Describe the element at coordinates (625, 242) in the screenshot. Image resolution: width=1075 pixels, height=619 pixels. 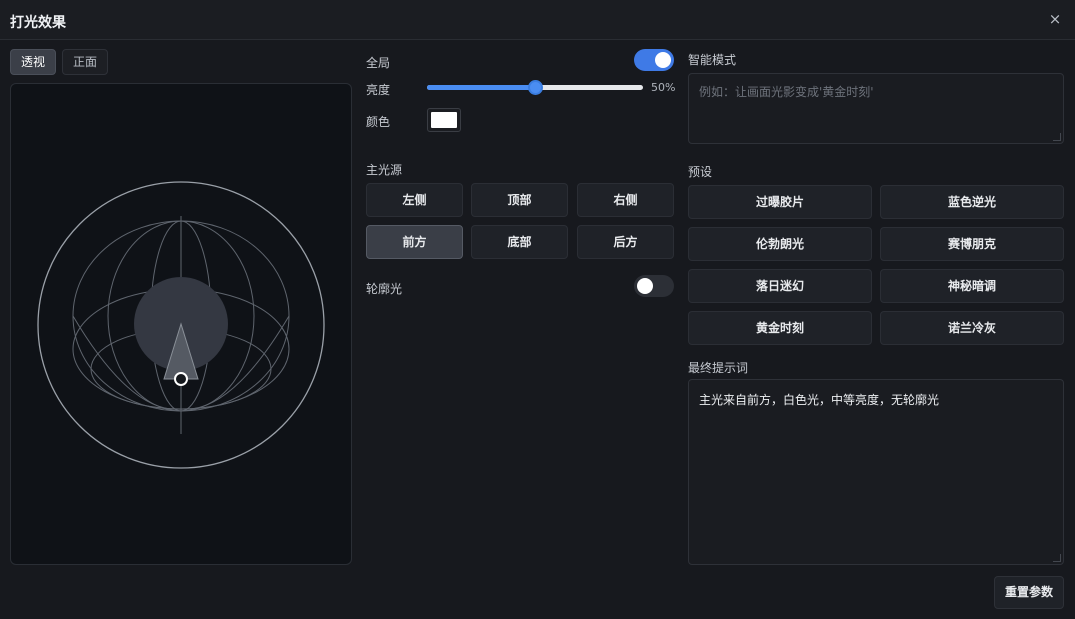
I see `direction-back-button: 后方` at that location.